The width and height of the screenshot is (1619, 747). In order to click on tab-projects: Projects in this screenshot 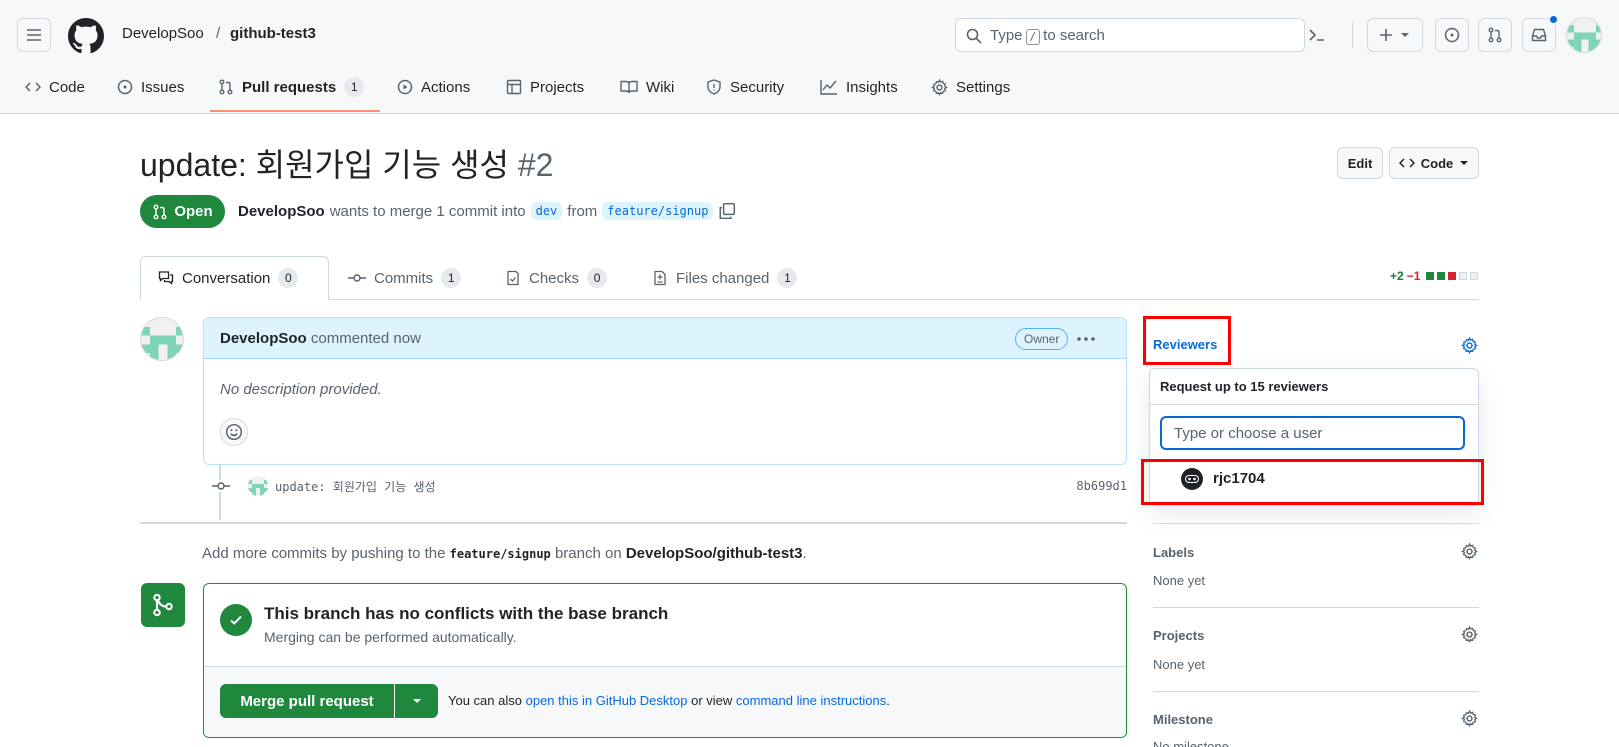, I will do `click(545, 87)`.